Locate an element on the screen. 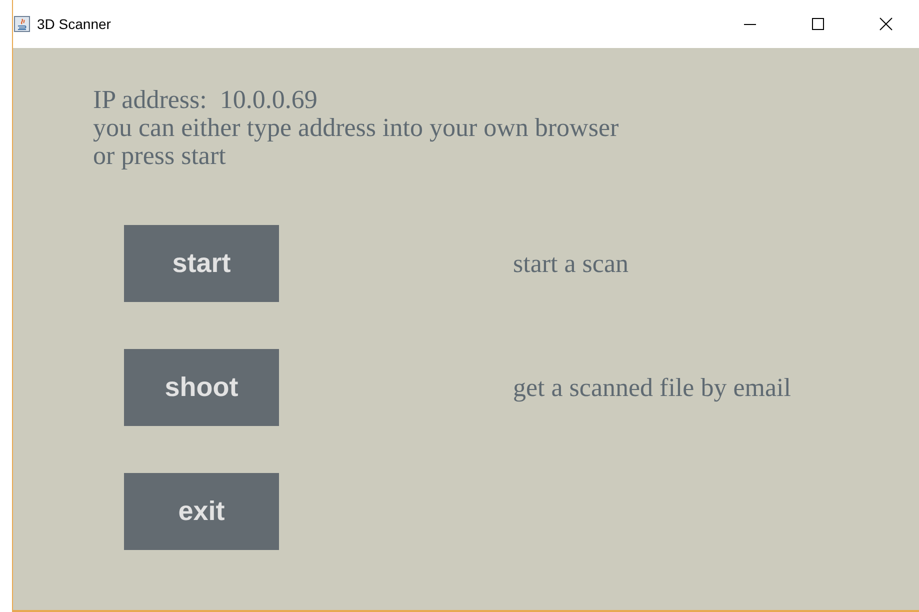 The height and width of the screenshot is (612, 919). action-description: start a scan is located at coordinates (571, 263).